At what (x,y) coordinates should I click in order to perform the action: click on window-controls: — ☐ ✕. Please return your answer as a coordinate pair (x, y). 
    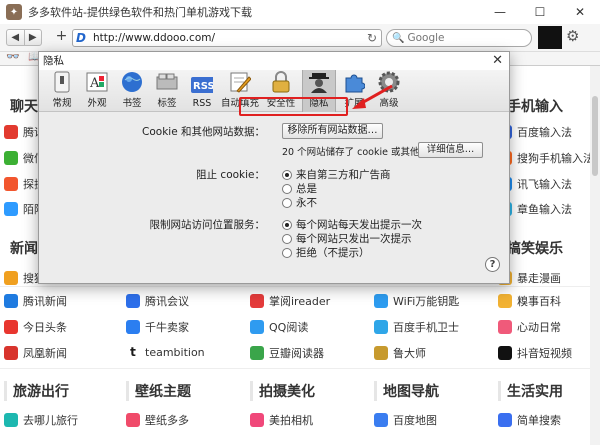
    Looking at the image, I should click on (540, 12).